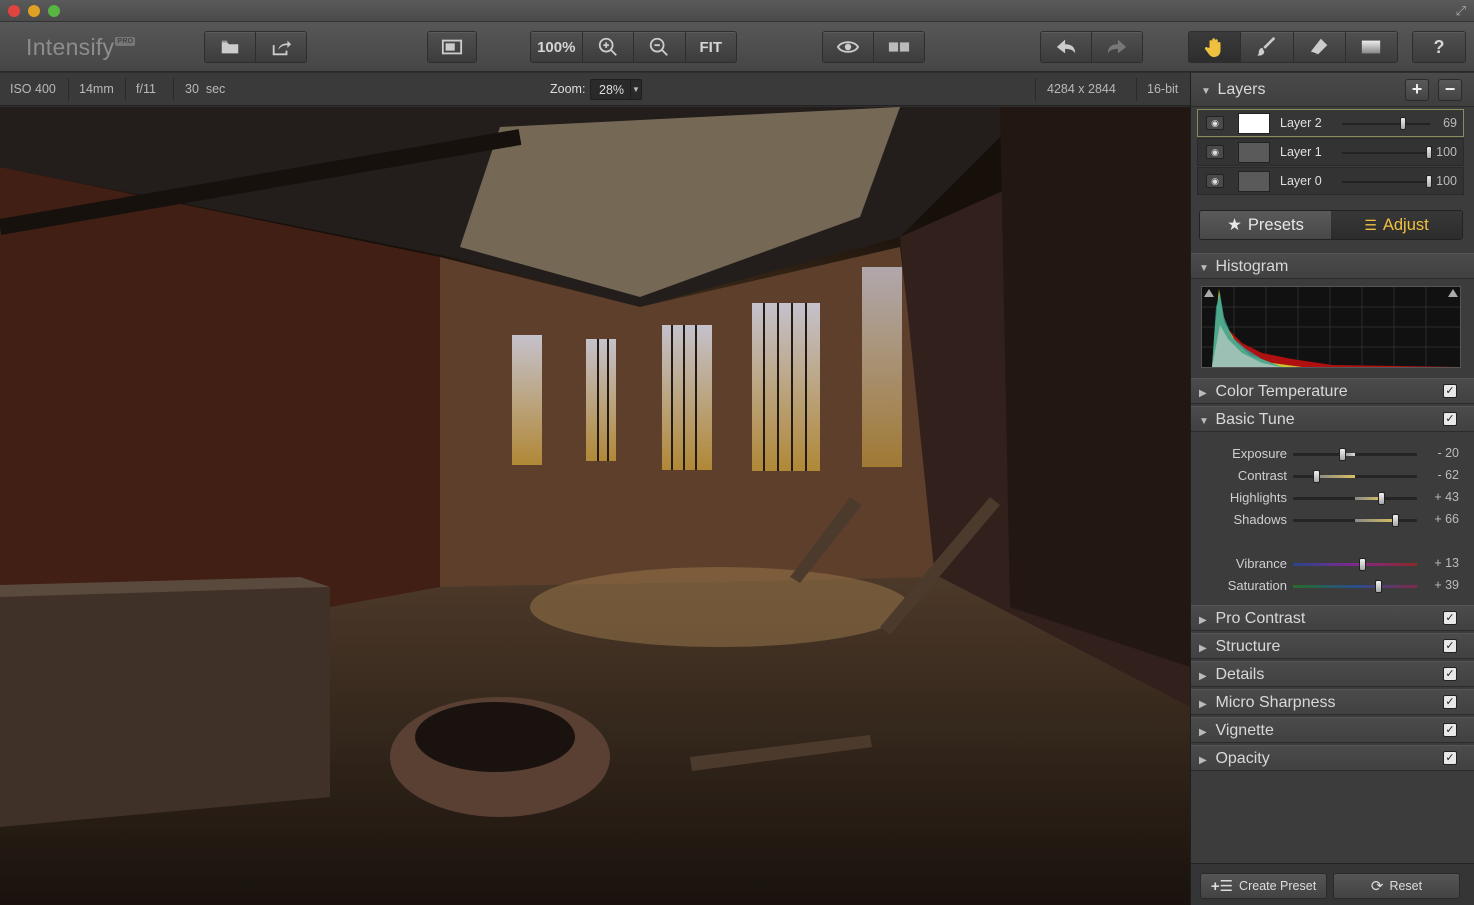 The width and height of the screenshot is (1474, 905). I want to click on adjustment-row-highlights: Highlights + 43, so click(1332, 498).